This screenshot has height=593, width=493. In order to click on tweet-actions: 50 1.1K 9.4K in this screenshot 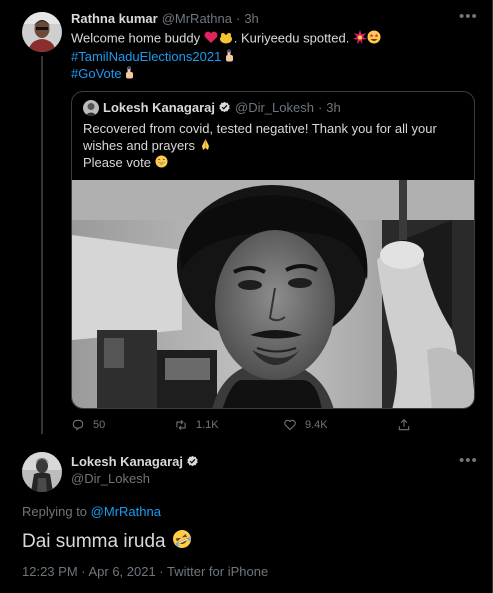, I will do `click(251, 426)`.